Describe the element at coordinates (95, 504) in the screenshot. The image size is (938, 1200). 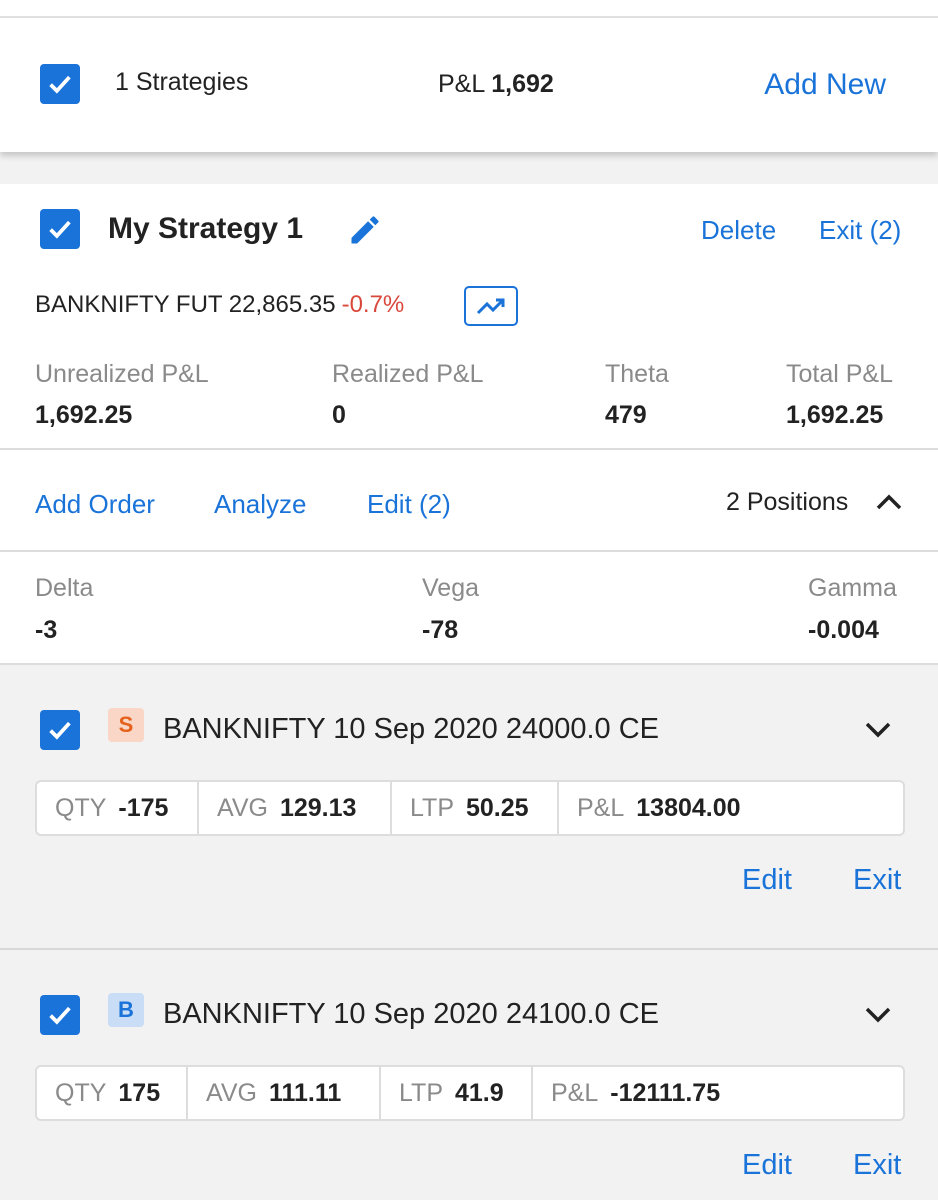
I see `add-order-button: Add Order` at that location.